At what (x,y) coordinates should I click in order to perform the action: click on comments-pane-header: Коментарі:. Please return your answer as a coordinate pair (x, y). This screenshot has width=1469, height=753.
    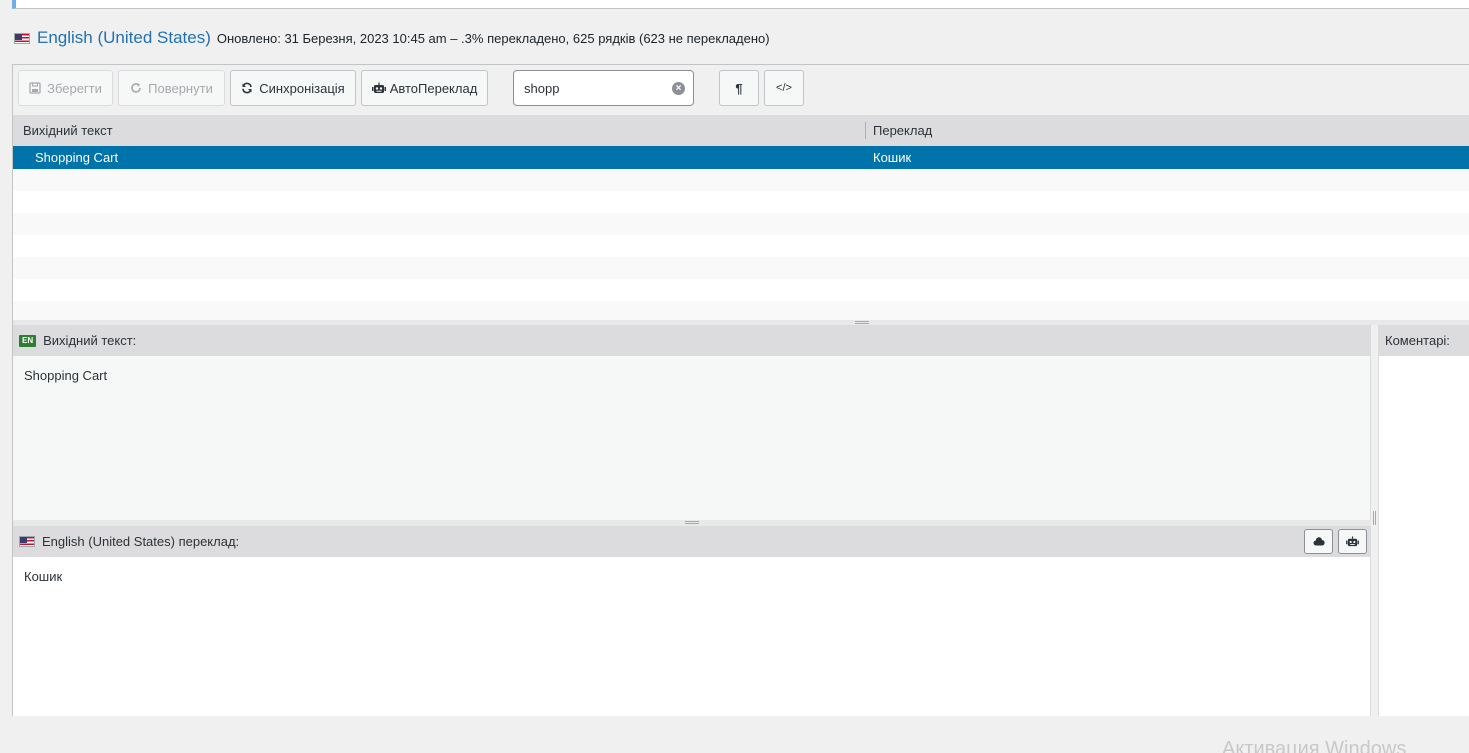
    Looking at the image, I should click on (1424, 340).